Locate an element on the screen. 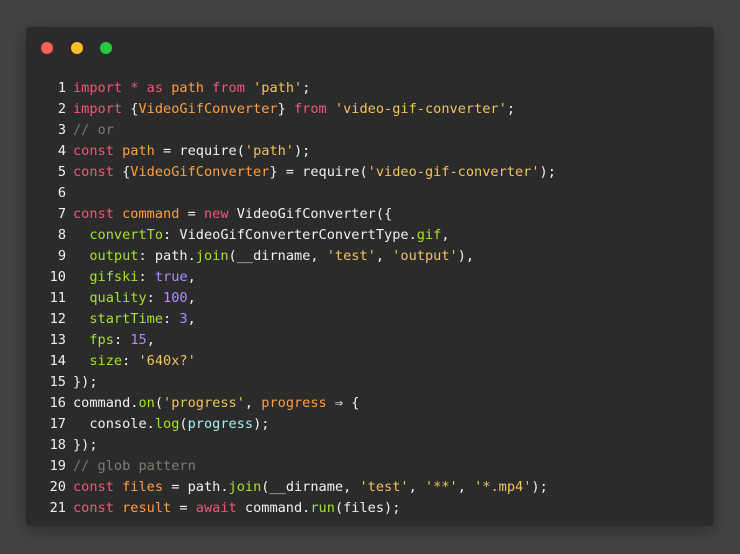 The width and height of the screenshot is (740, 554). code-token: VideoGifConverter({ is located at coordinates (310, 214).